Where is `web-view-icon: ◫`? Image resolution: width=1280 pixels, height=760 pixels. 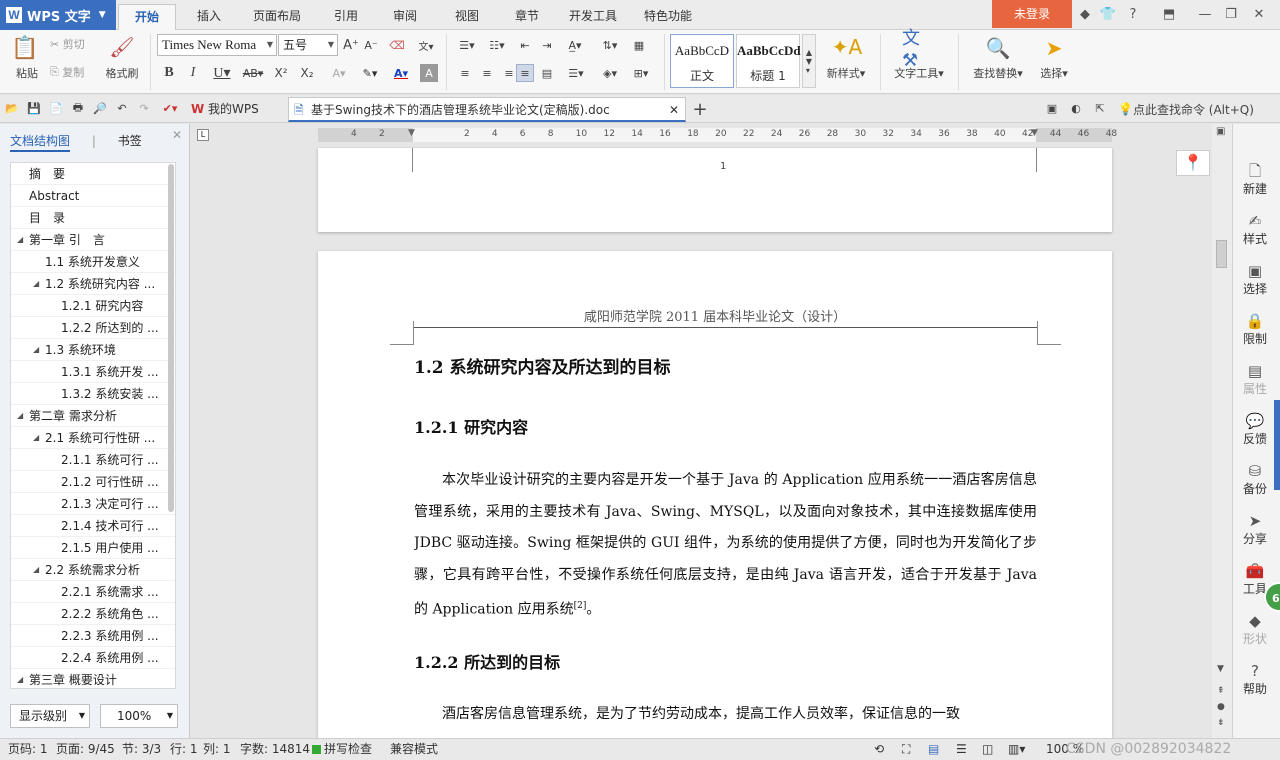 web-view-icon: ◫ is located at coordinates (987, 749).